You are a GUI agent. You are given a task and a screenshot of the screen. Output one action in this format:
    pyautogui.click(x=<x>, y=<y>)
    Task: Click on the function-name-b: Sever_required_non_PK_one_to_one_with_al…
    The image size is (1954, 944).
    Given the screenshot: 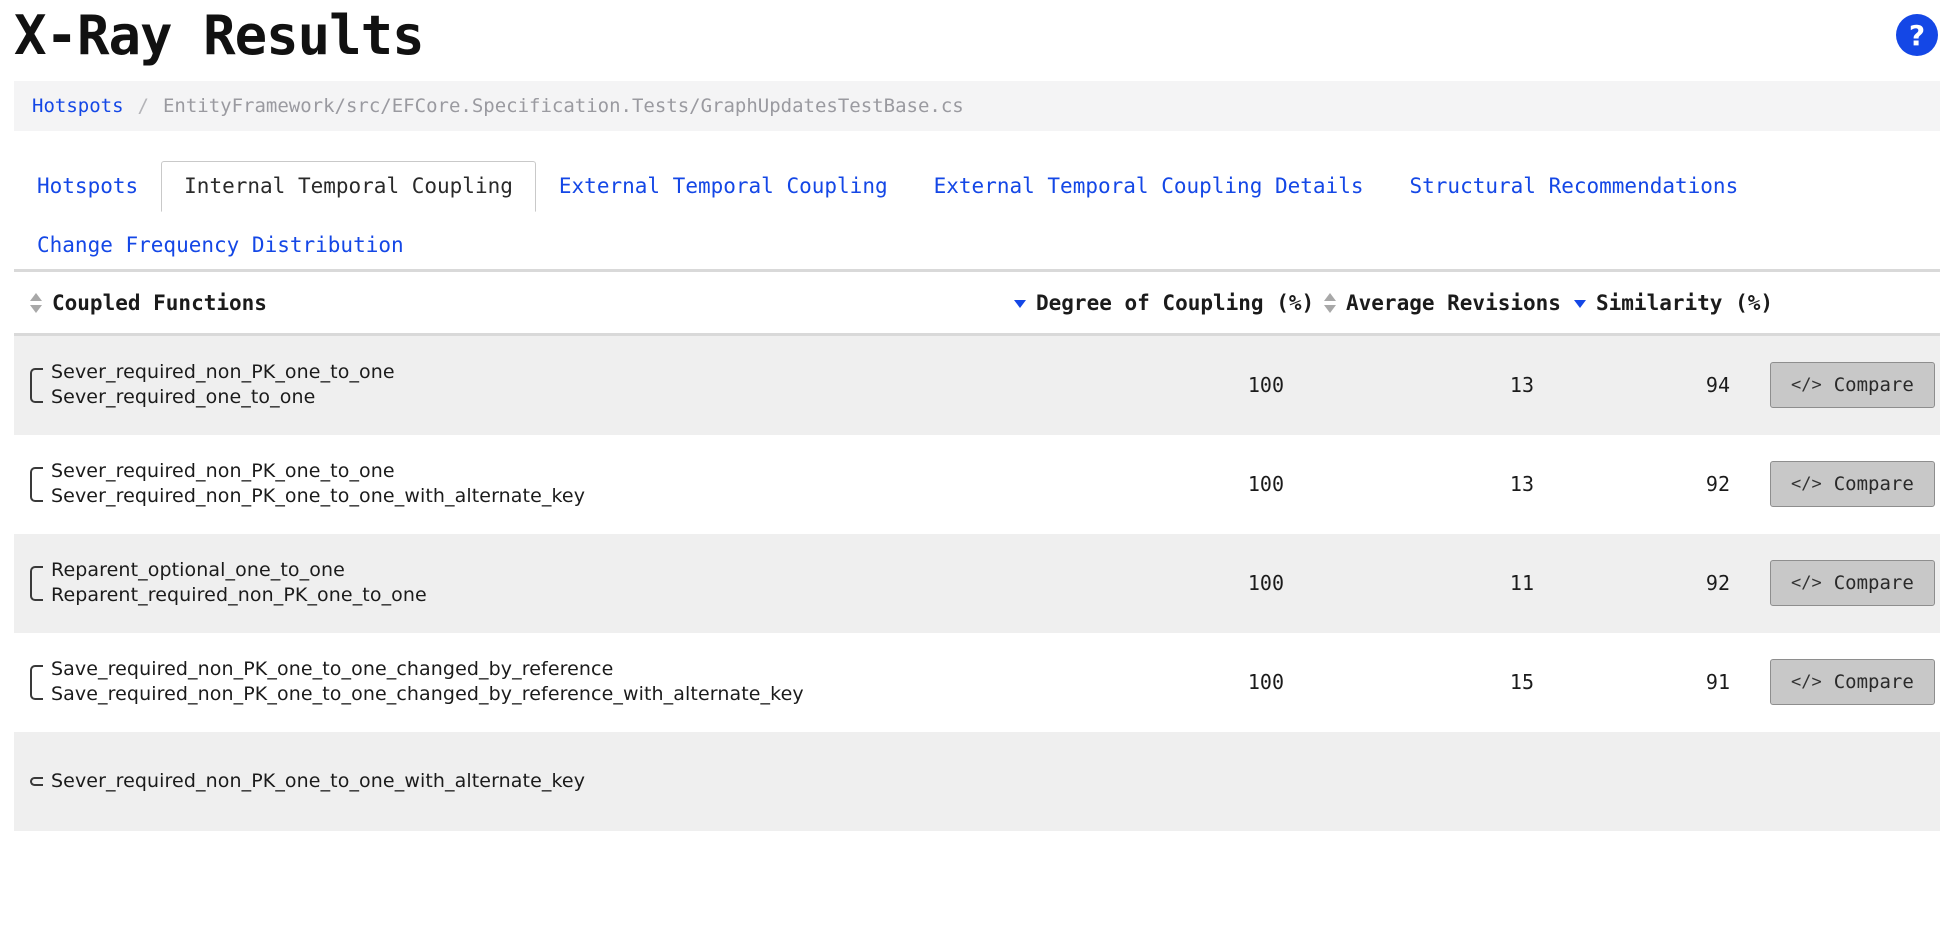 What is the action you would take?
    pyautogui.click(x=318, y=496)
    